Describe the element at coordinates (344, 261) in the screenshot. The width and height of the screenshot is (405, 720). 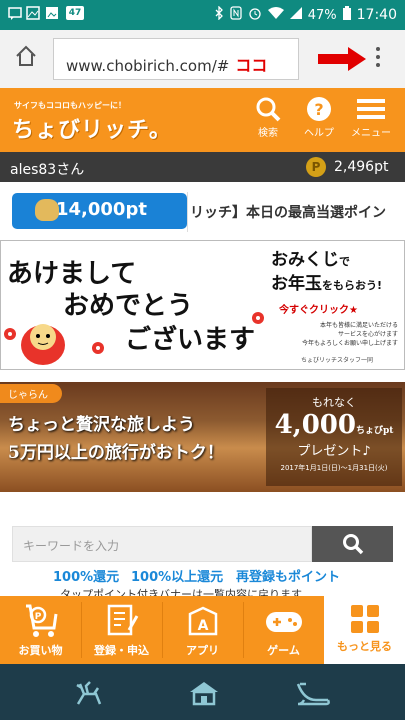
I see `promo-suffix: で` at that location.